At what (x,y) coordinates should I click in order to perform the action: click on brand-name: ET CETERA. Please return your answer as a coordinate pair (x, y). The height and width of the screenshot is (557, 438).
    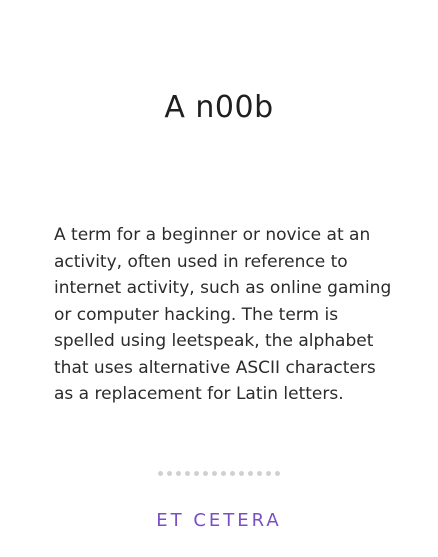
    Looking at the image, I should click on (219, 520).